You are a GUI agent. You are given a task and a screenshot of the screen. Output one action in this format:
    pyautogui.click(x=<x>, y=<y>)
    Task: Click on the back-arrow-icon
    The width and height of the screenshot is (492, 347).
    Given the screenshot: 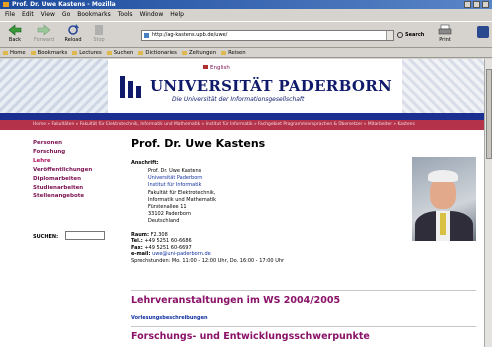 What is the action you would take?
    pyautogui.click(x=15, y=30)
    